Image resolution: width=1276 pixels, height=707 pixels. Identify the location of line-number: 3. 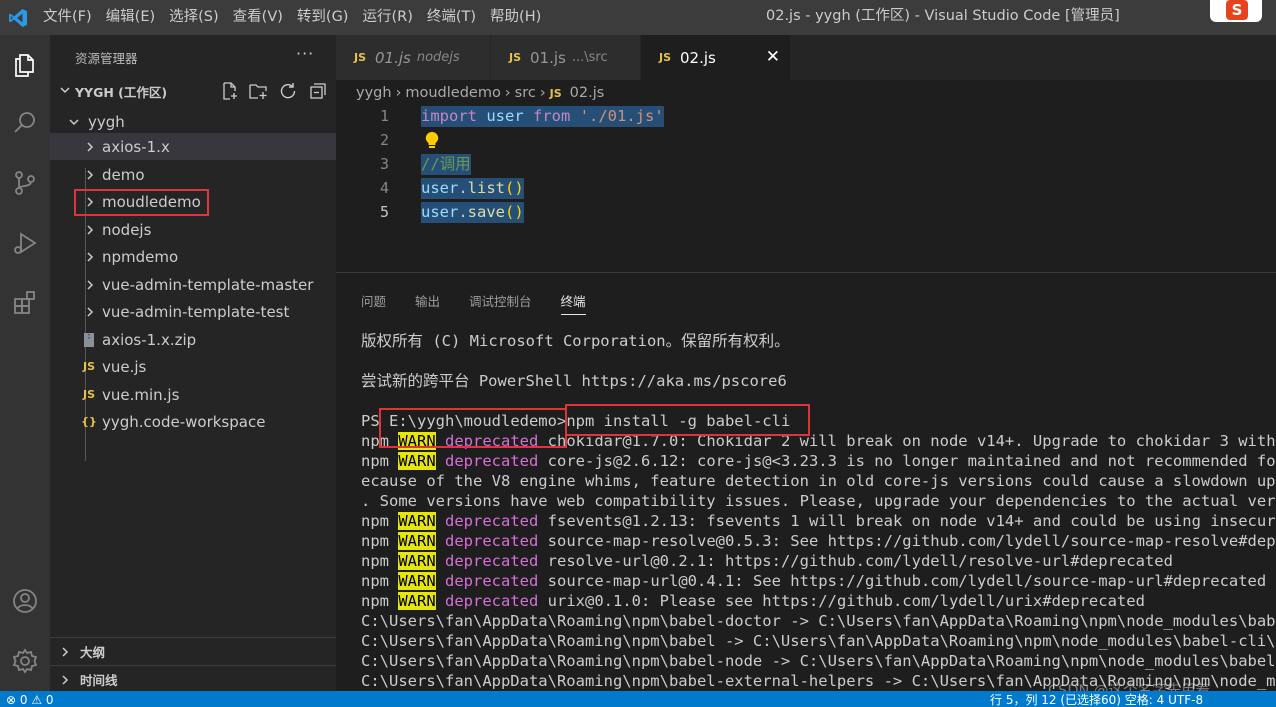
(384, 164).